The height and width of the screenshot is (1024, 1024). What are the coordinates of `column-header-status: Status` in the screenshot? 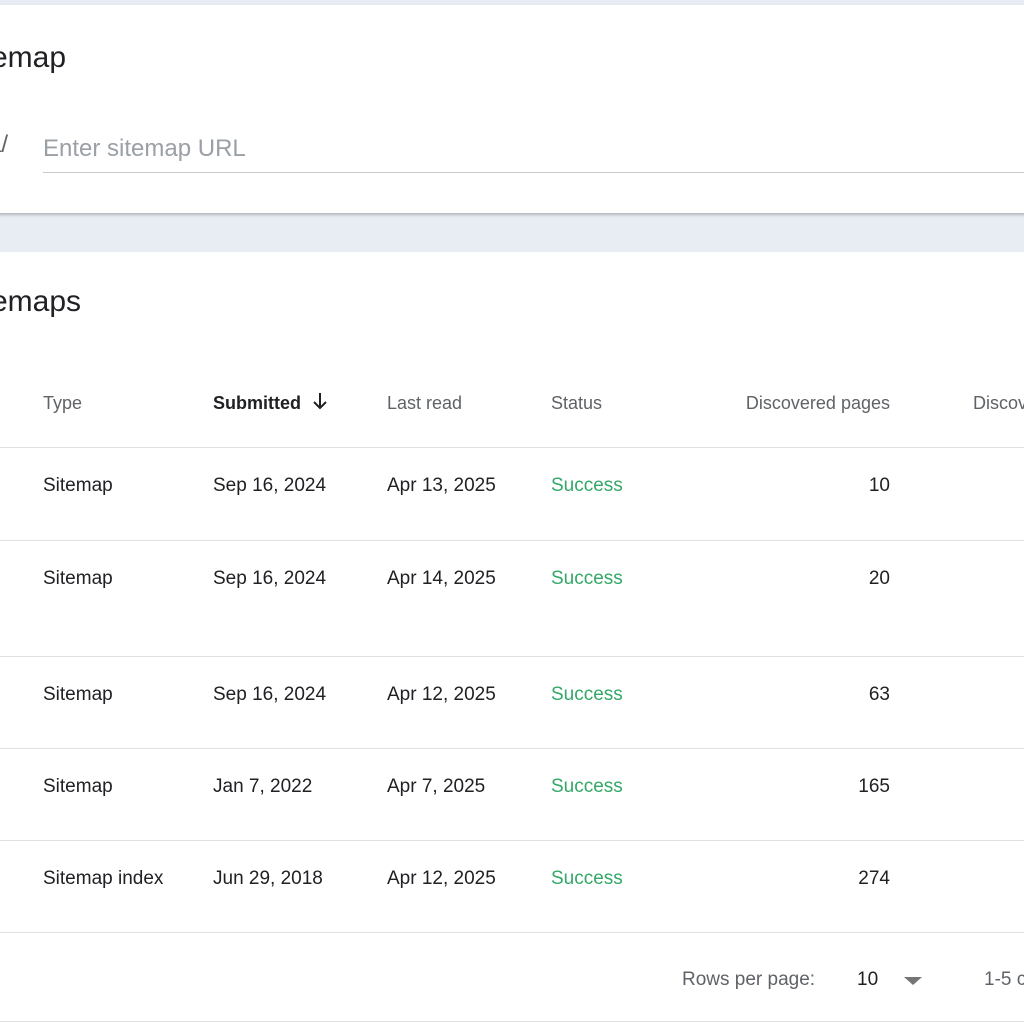 It's located at (576, 403).